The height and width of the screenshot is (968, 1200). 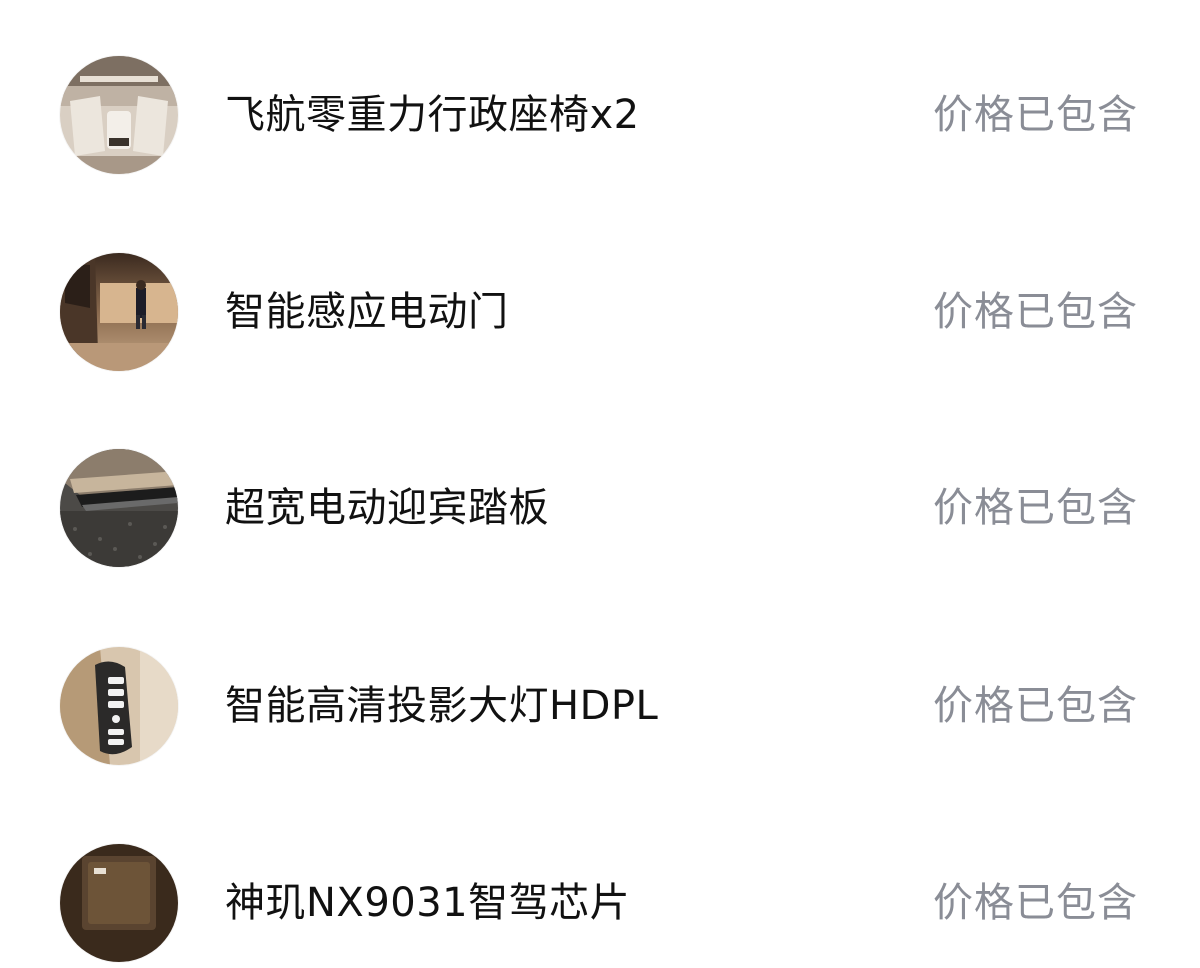 I want to click on item-title: 飞航零重力行政座椅x2, so click(x=432, y=115).